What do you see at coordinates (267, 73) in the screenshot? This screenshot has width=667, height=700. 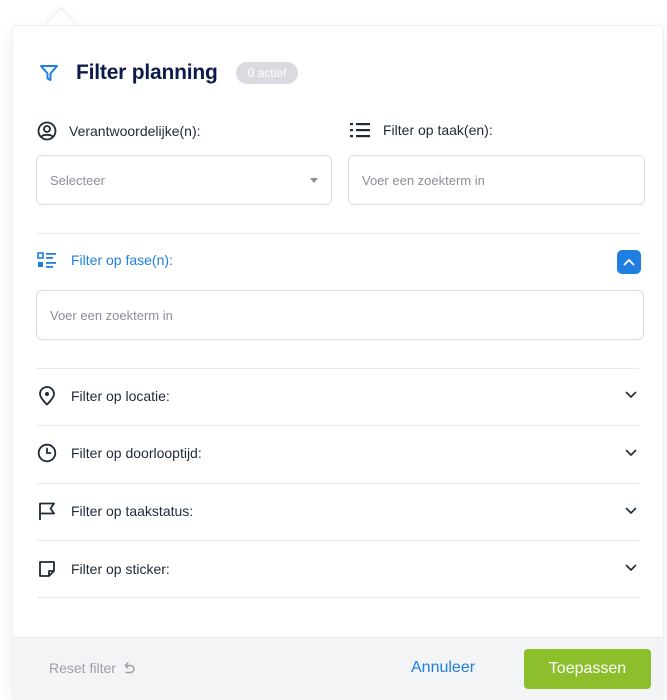 I see `active-count-badge: 0 actief` at bounding box center [267, 73].